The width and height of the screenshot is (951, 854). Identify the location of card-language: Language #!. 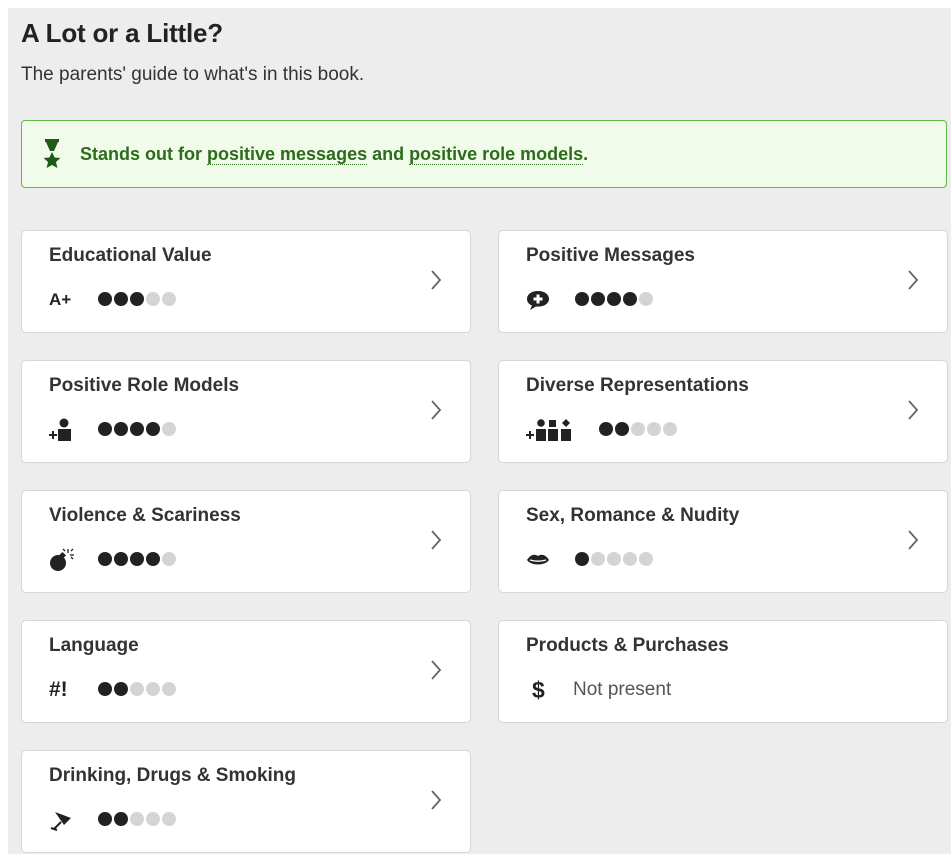
(246, 671).